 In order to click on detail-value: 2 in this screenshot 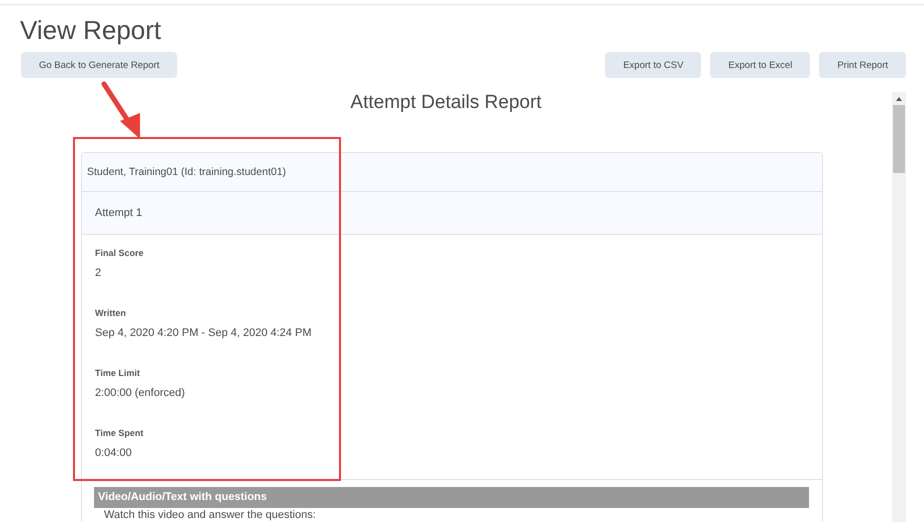, I will do `click(98, 273)`.